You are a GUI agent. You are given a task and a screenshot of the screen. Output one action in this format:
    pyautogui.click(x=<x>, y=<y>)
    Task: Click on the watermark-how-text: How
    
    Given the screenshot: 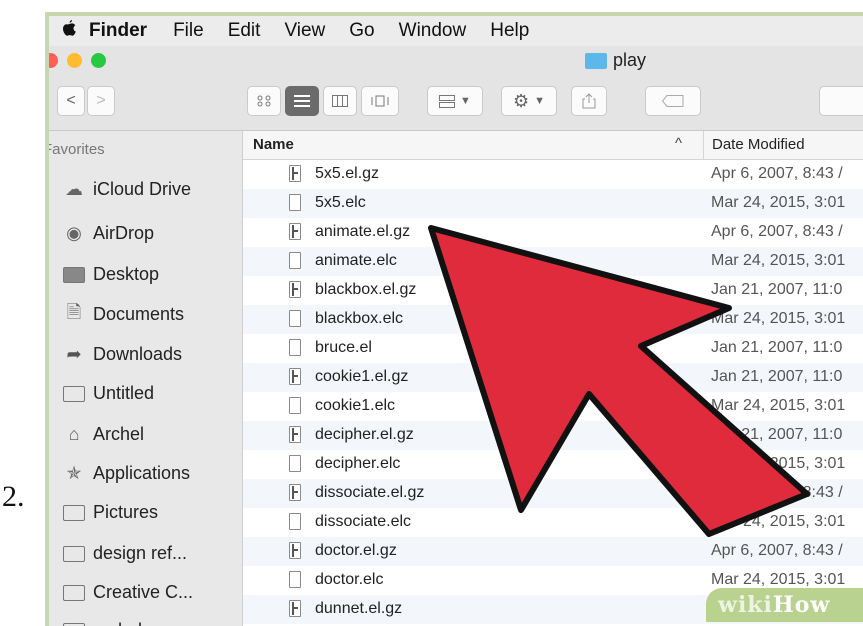 What is the action you would take?
    pyautogui.click(x=801, y=605)
    